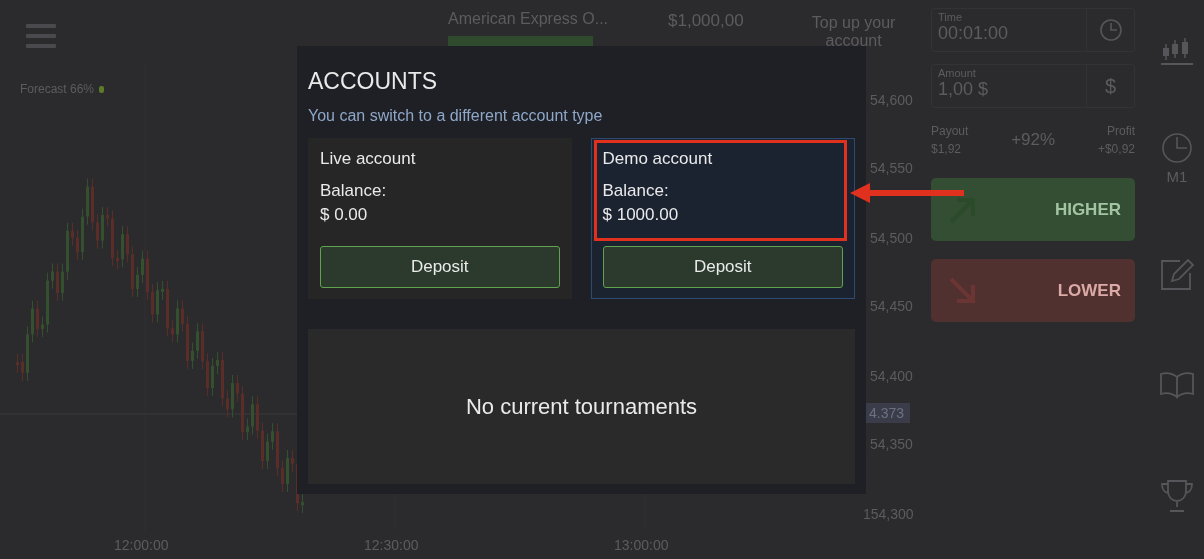  I want to click on account-name: Demo account, so click(658, 159).